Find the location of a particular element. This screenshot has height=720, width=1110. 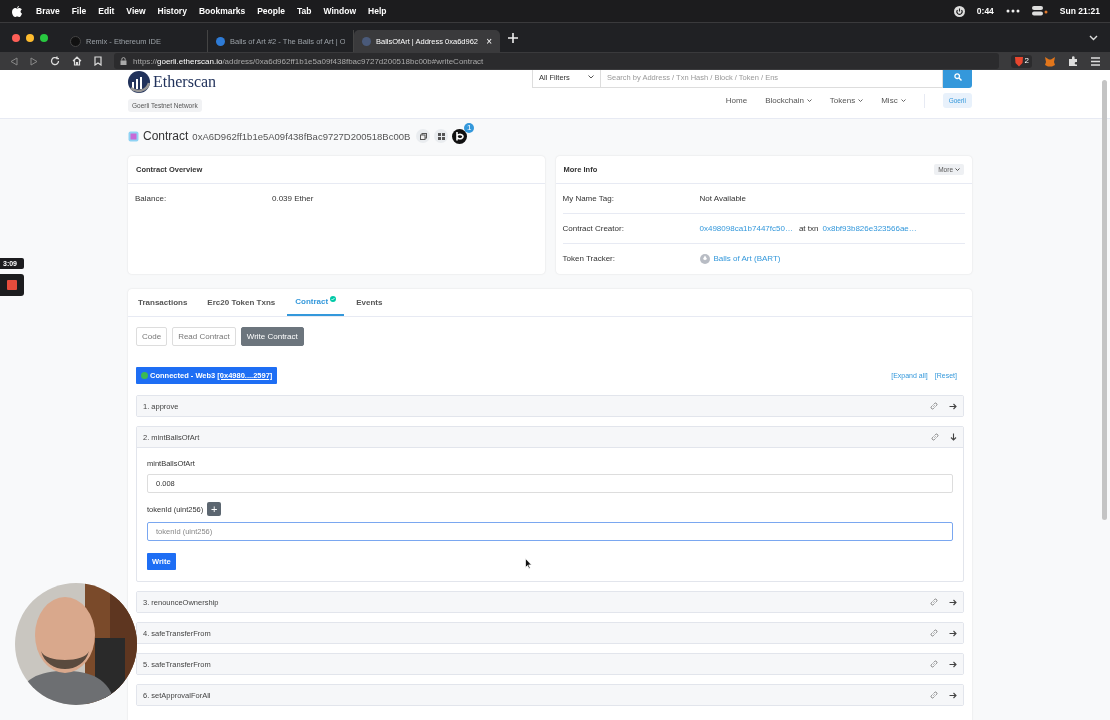

close-tab-button: × is located at coordinates (489, 41).